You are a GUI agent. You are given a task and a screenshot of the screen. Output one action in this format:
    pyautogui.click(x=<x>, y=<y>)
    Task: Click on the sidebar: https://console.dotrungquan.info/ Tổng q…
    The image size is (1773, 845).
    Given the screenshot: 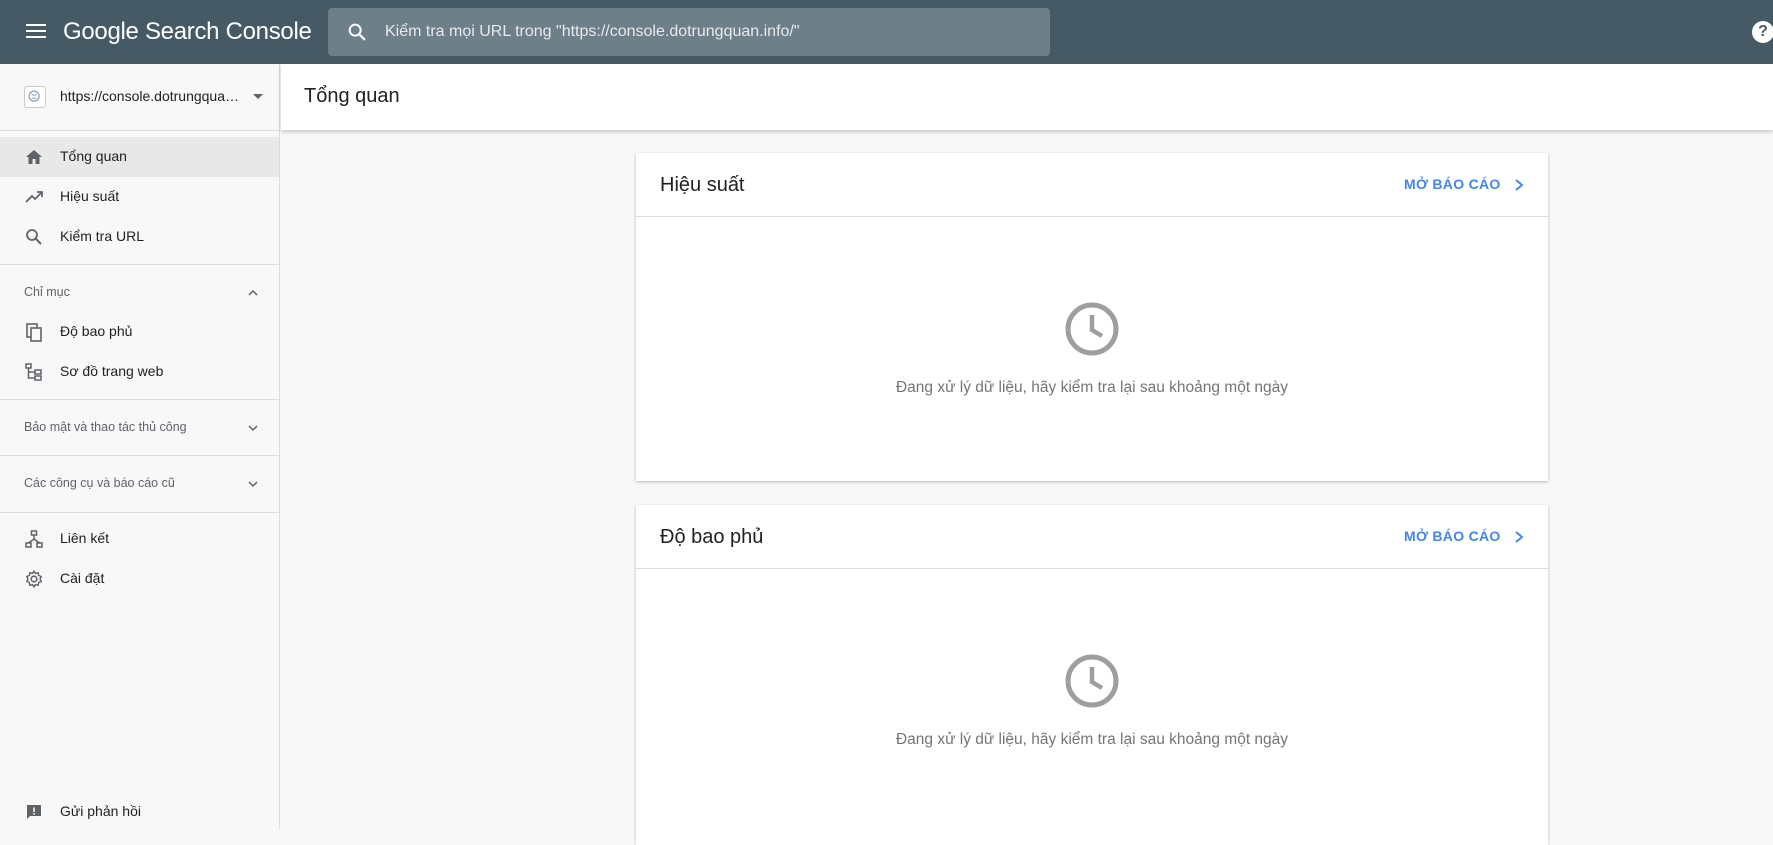 What is the action you would take?
    pyautogui.click(x=140, y=446)
    